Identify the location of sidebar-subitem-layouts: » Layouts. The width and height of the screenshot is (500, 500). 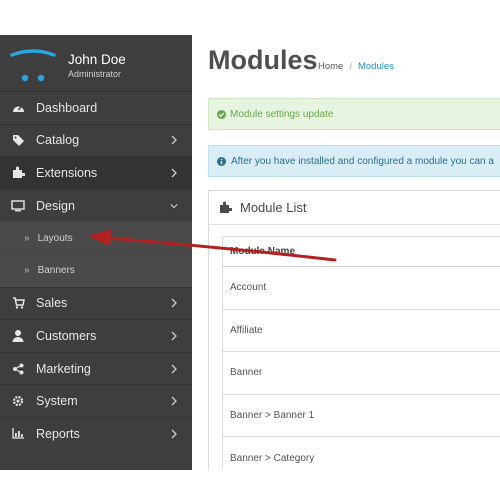
(96, 237).